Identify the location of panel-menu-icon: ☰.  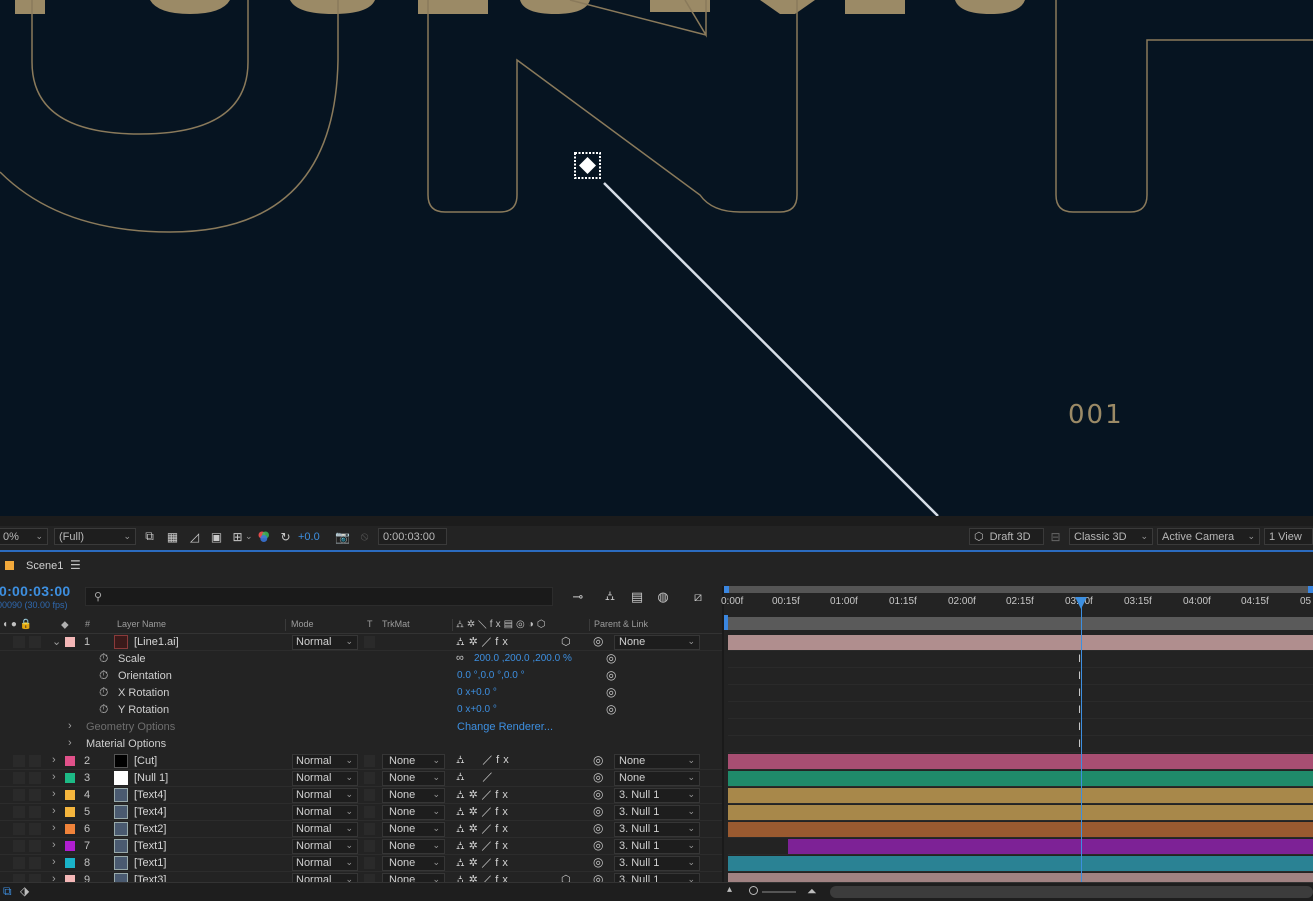
(75, 565).